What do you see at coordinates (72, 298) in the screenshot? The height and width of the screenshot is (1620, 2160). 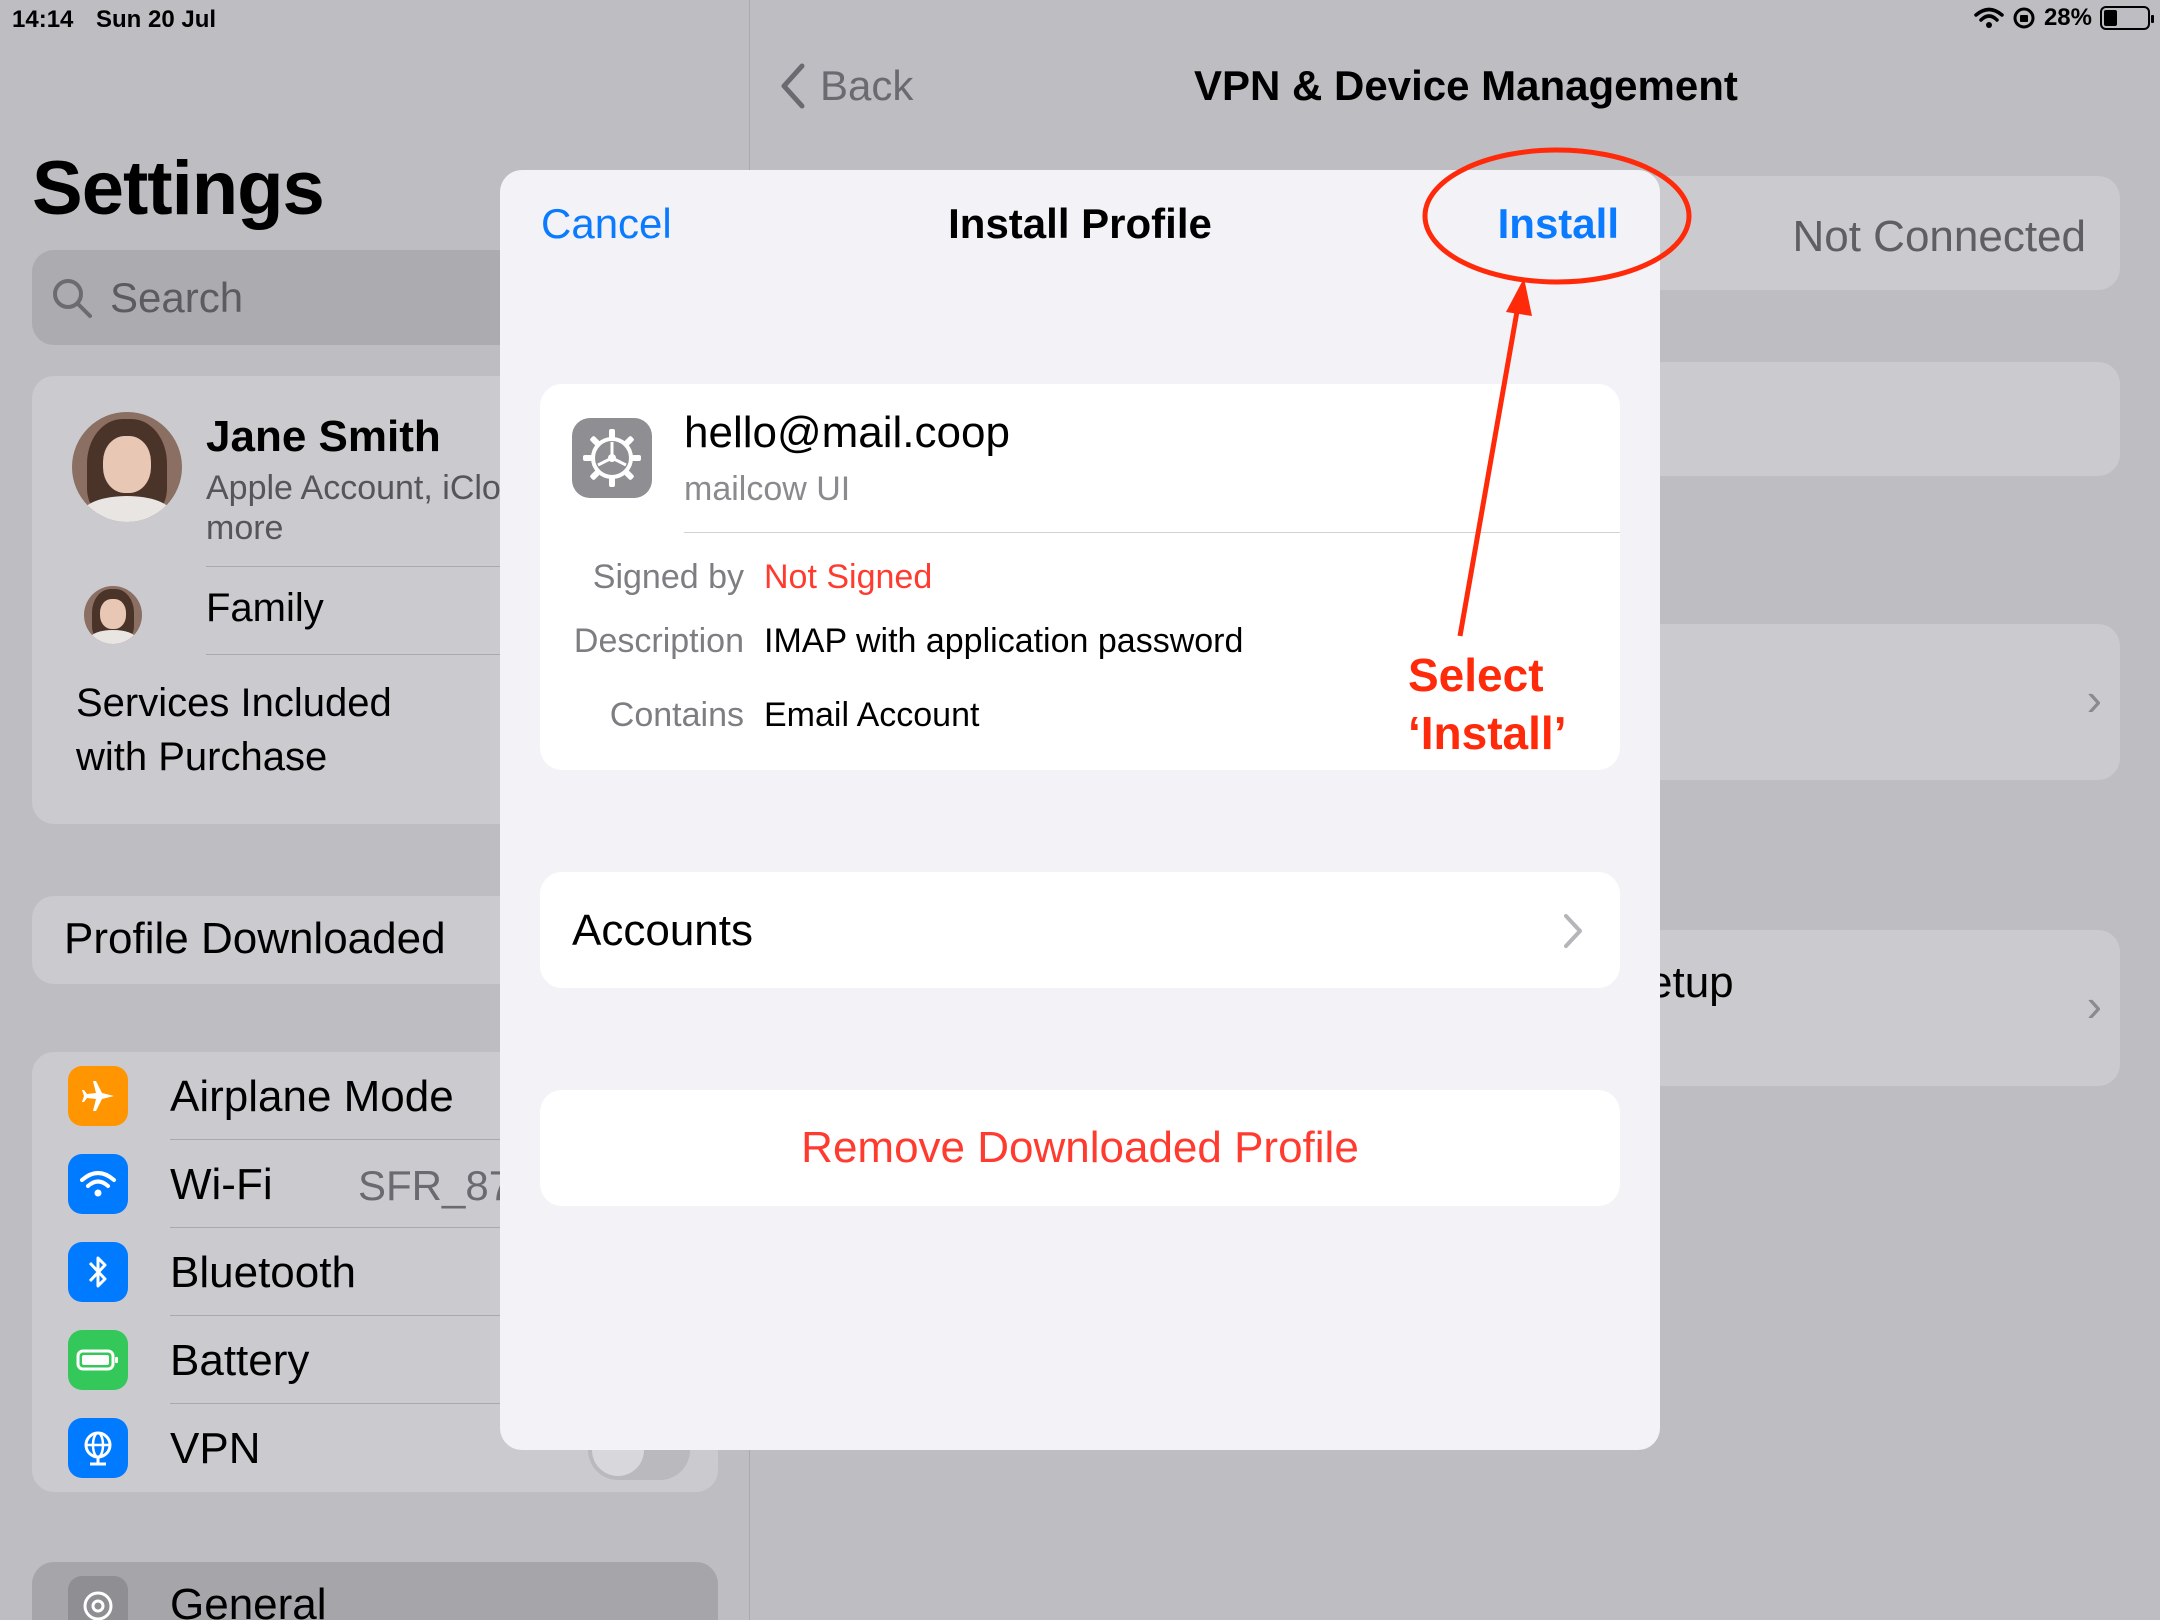 I see `search-icon` at bounding box center [72, 298].